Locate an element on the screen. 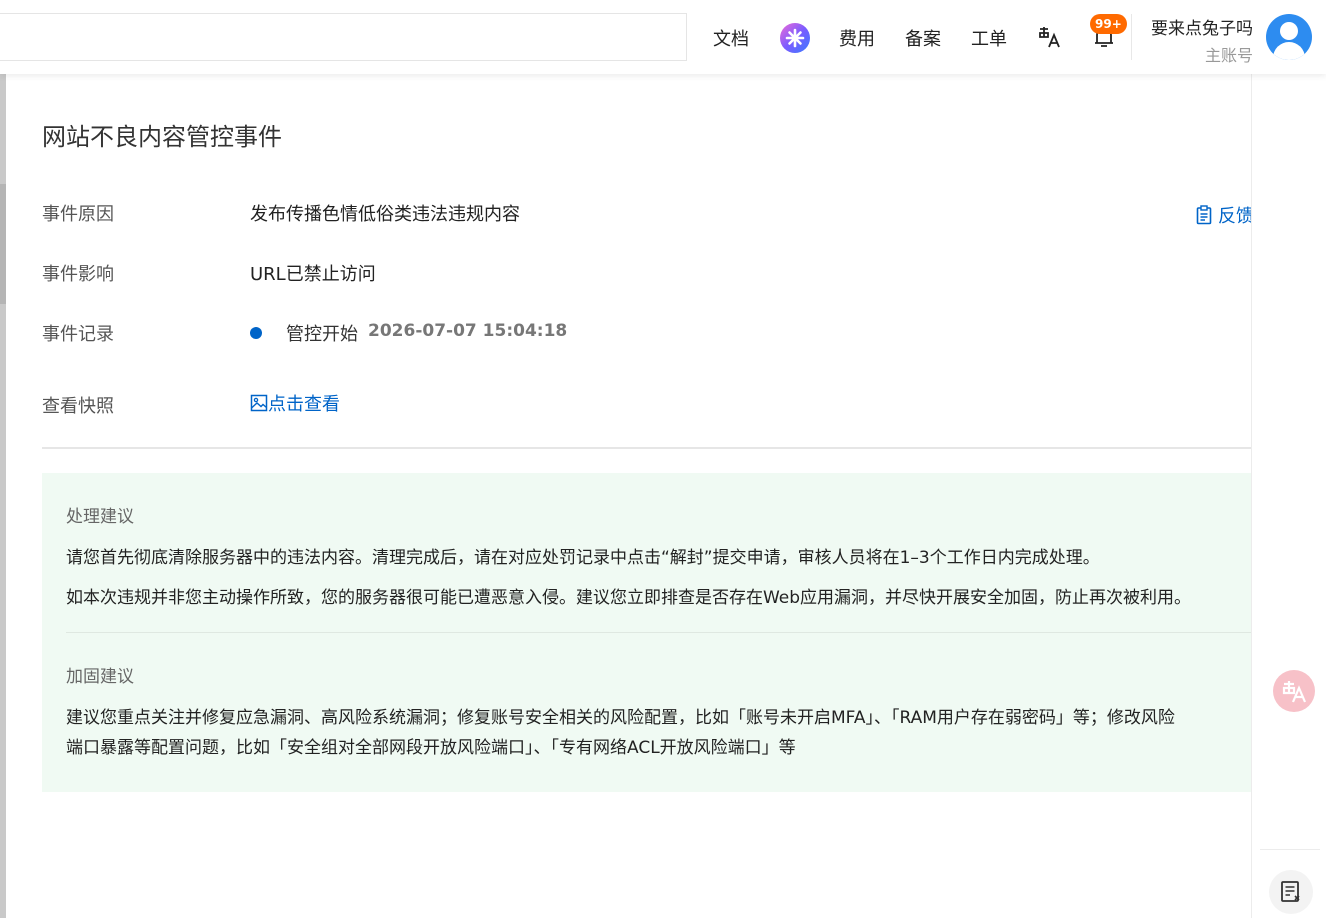  record-label: 事件记录 is located at coordinates (78, 334).